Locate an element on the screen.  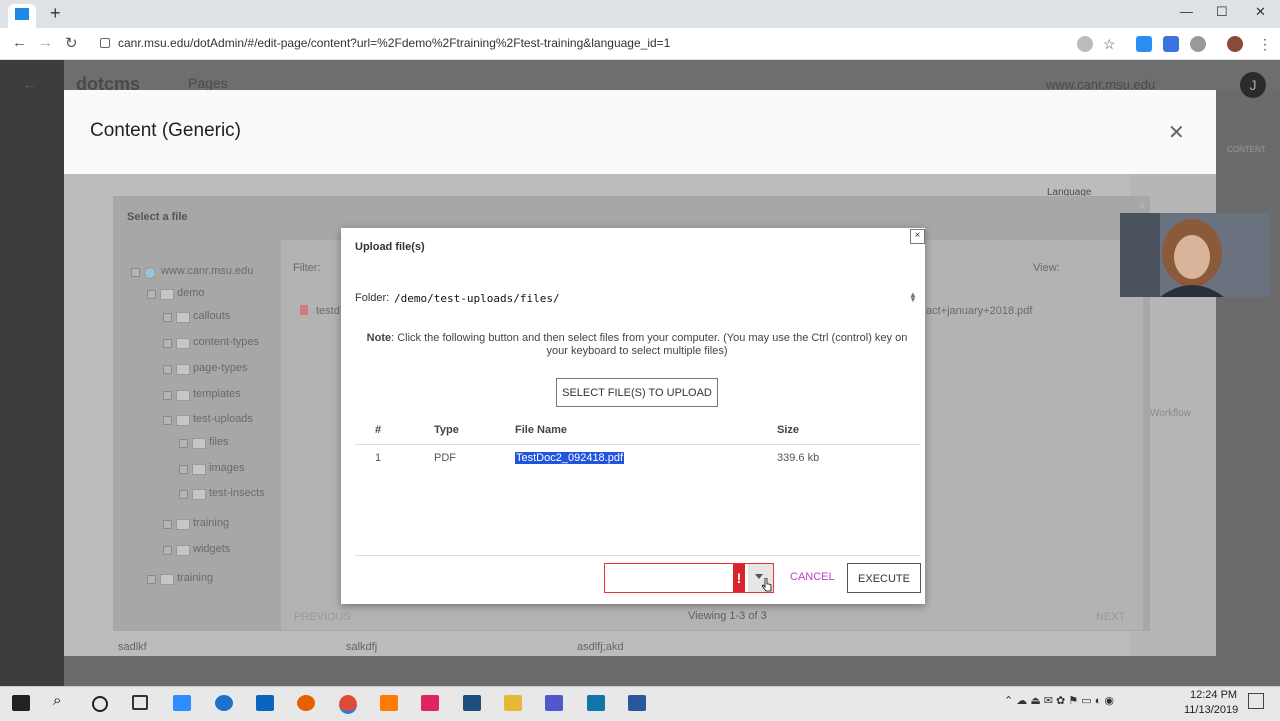
teams-icon is located at coordinates (554, 703).